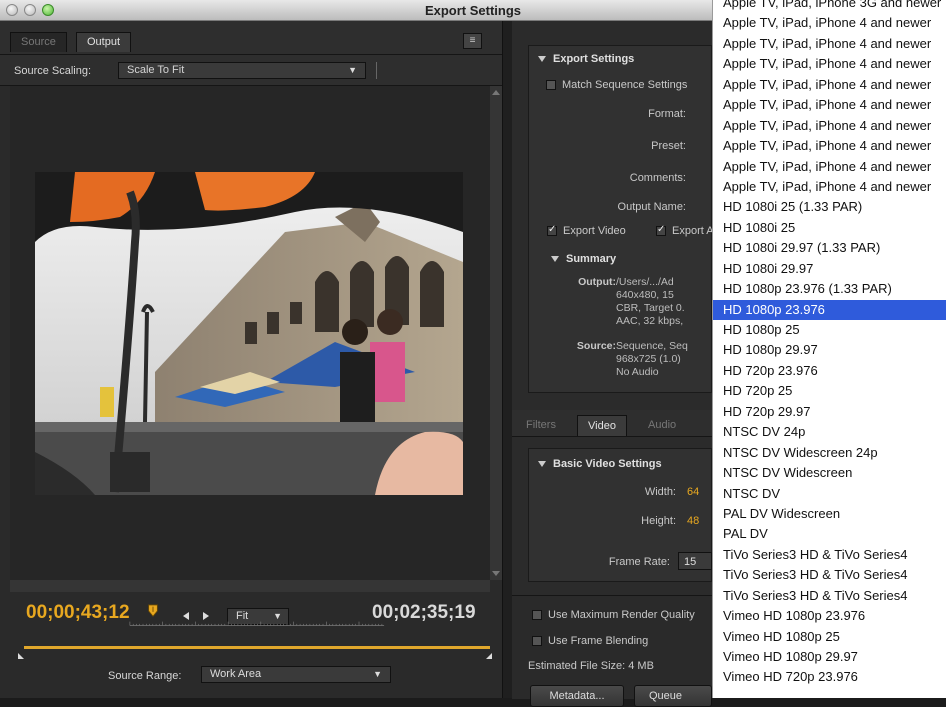 The height and width of the screenshot is (707, 946). I want to click on summary-source-line: Sequence, Seq, so click(652, 346).